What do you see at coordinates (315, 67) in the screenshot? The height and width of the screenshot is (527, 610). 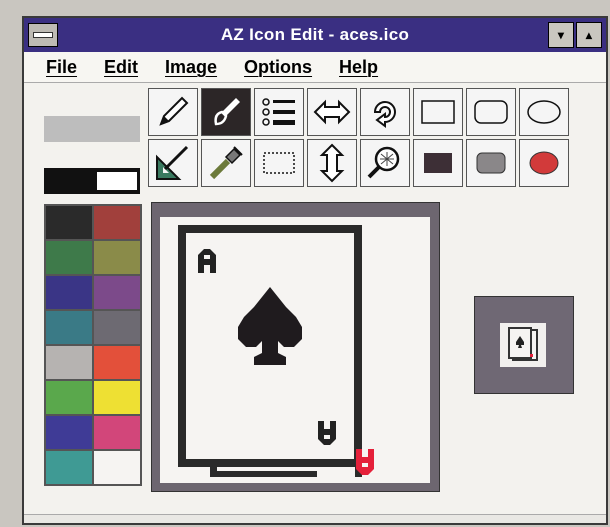 I see `menu-bar: File Edit Image Options Help` at bounding box center [315, 67].